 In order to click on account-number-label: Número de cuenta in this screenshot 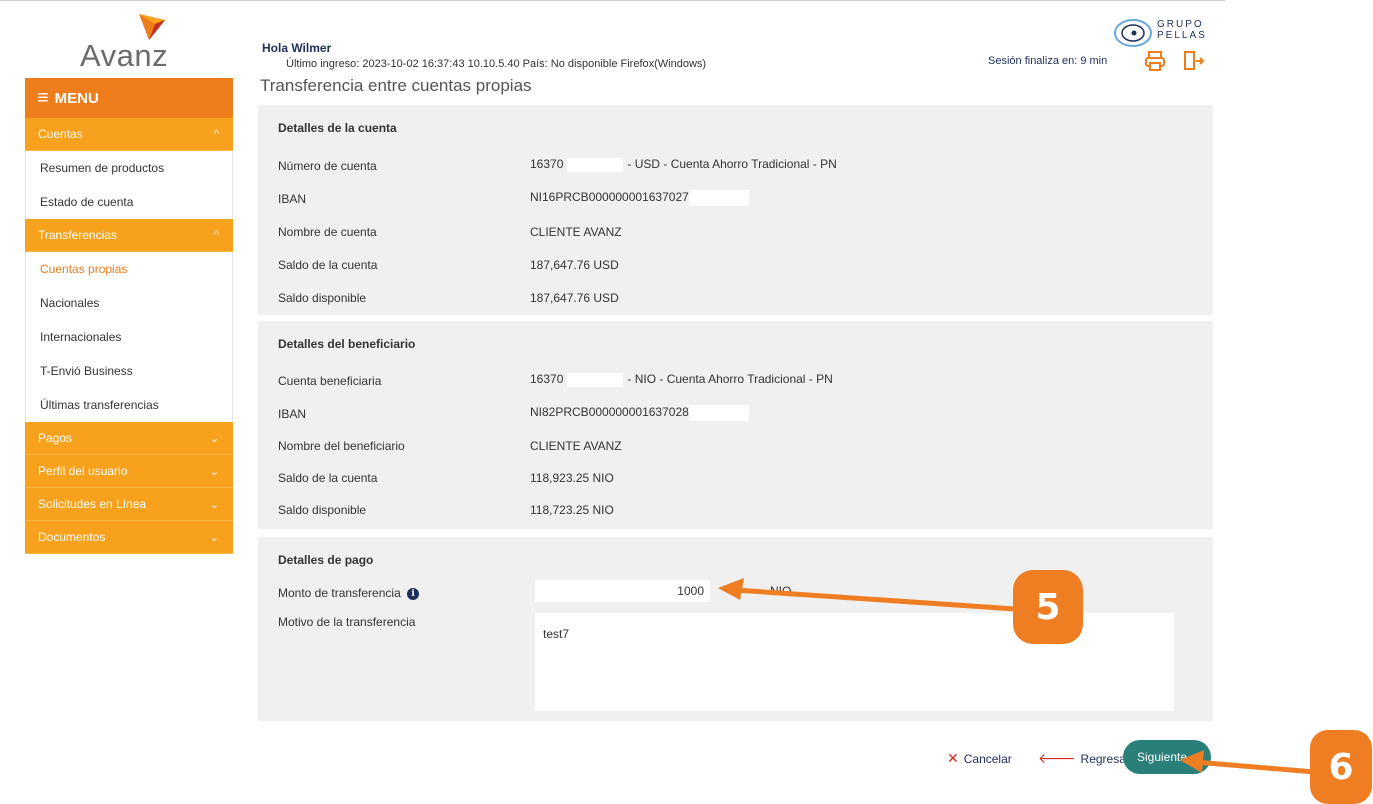, I will do `click(327, 166)`.